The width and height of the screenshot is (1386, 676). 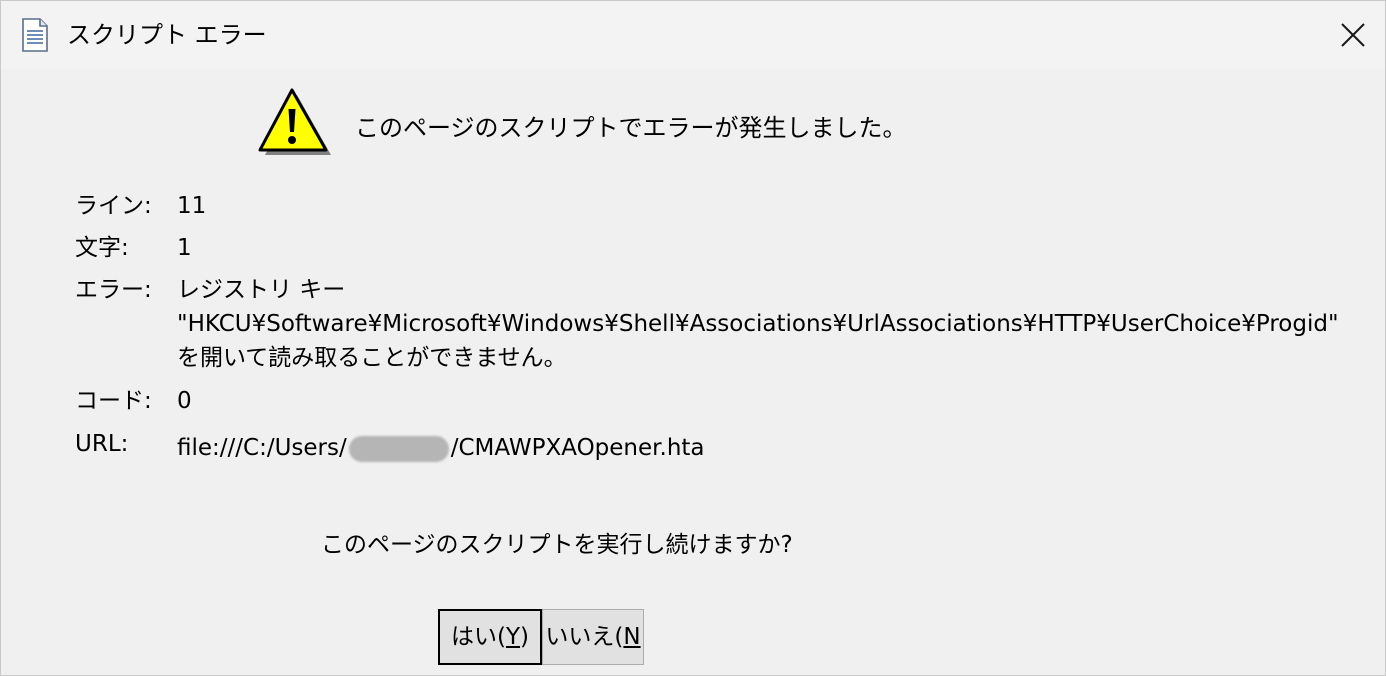 What do you see at coordinates (372, 358) in the screenshot?
I see `error-text-line: を開いて読み取ることができません。` at bounding box center [372, 358].